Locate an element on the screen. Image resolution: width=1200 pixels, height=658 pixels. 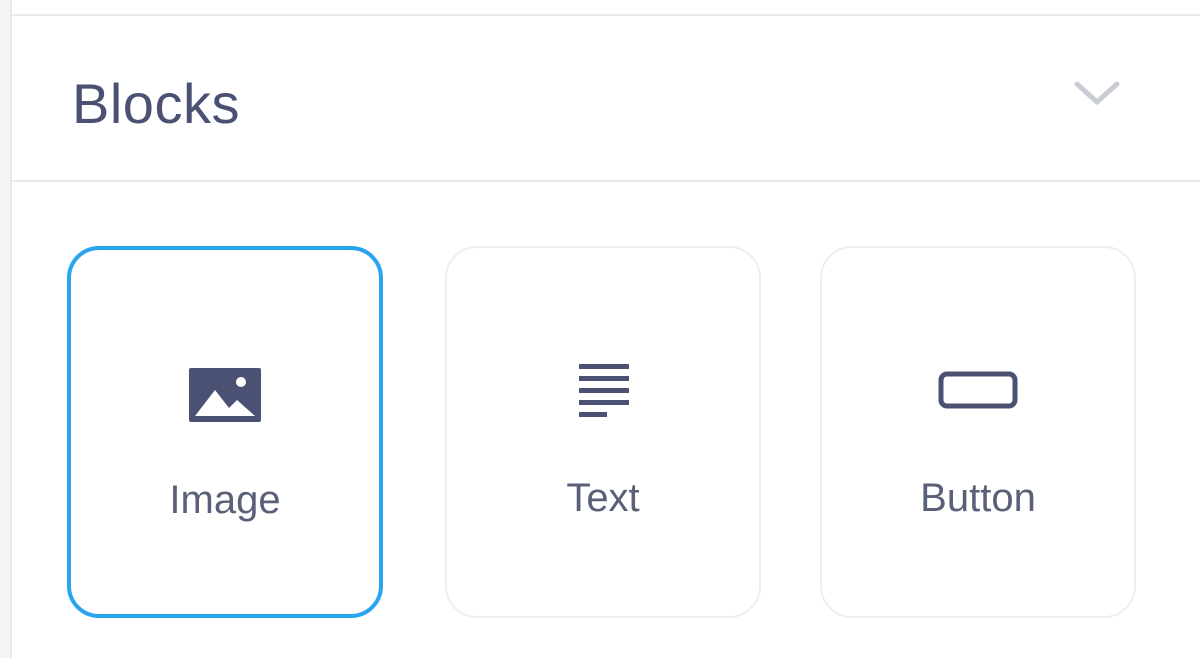
text-lines-icon is located at coordinates (604, 390).